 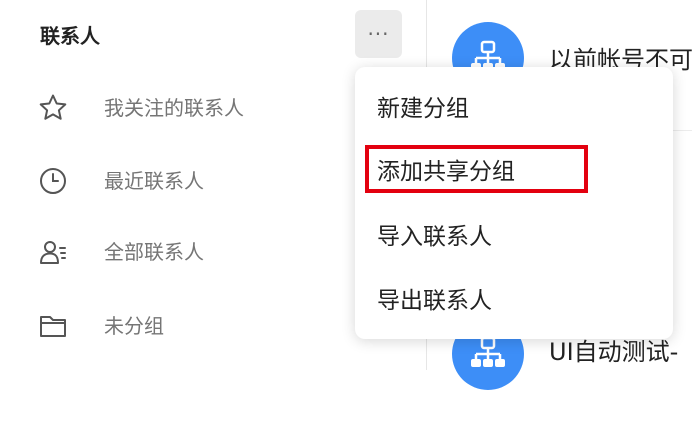 I want to click on nav-item-label: 我关注的联系人, so click(x=174, y=108).